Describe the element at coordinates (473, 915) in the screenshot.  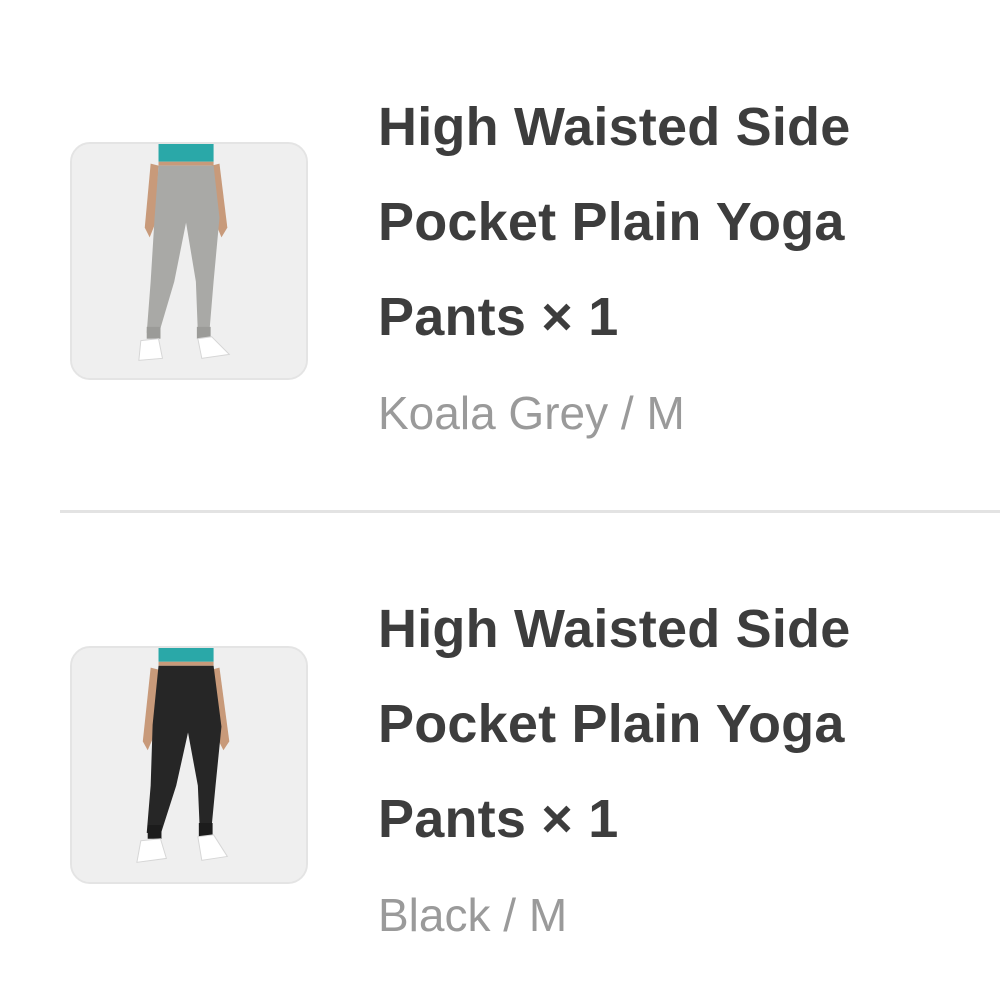
I see `product-variant: Black / M` at that location.